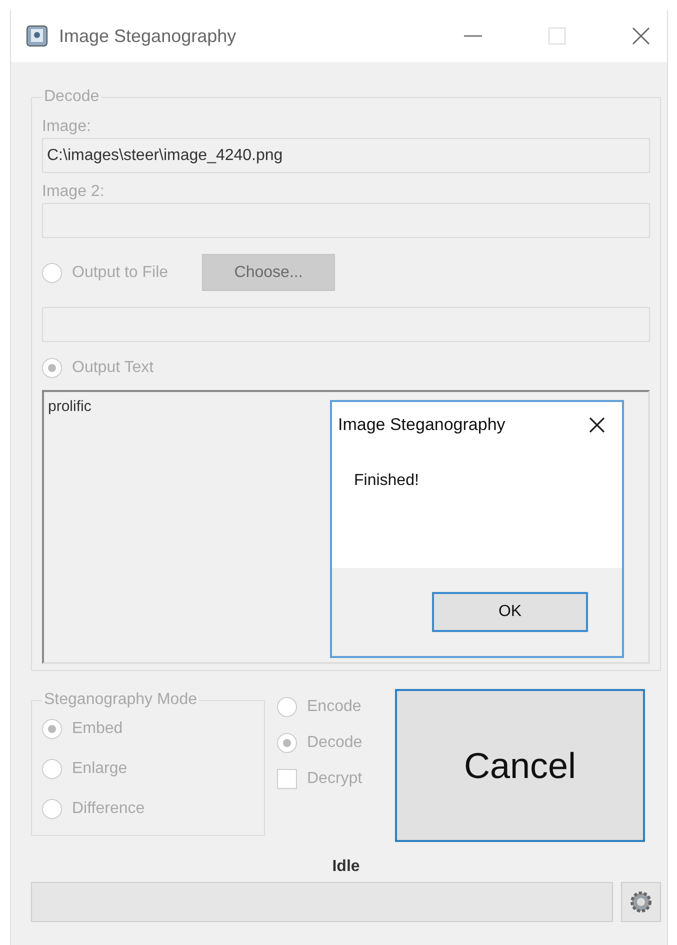 This screenshot has height=945, width=677. Describe the element at coordinates (422, 425) in the screenshot. I see `dialog-title: Image Steganography` at that location.